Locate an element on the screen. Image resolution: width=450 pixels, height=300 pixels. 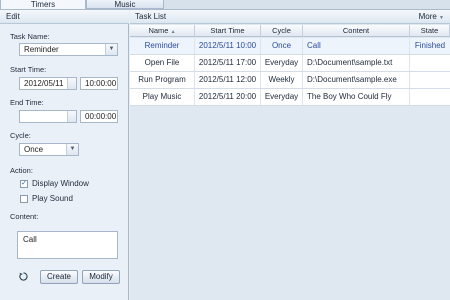
cell-content: D:\Document\sample.exe is located at coordinates (356, 80).